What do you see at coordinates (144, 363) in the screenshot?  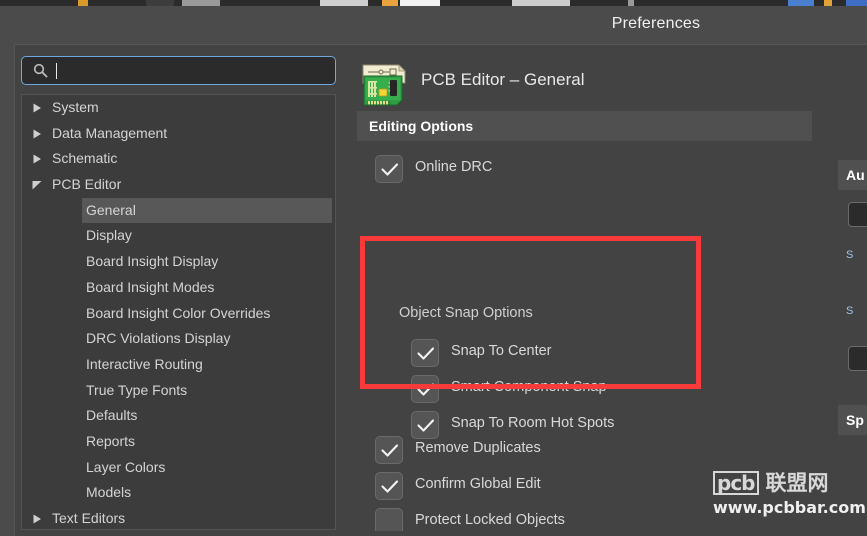 I see `tree-item-label: Interactive Routing` at bounding box center [144, 363].